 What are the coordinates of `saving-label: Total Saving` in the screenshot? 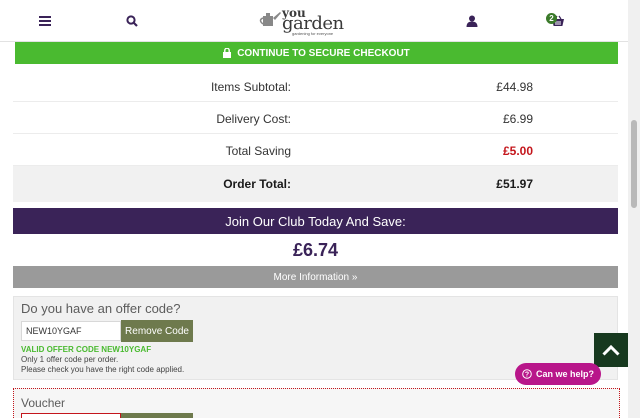 It's located at (258, 151).